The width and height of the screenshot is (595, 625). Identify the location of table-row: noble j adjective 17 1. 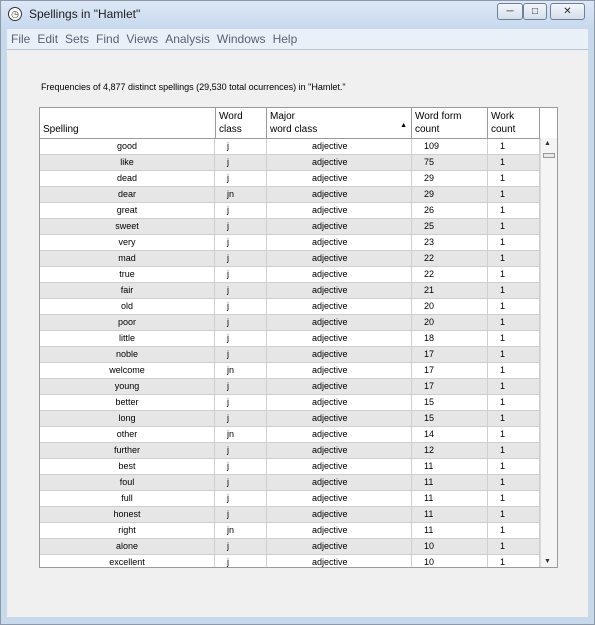
(290, 355).